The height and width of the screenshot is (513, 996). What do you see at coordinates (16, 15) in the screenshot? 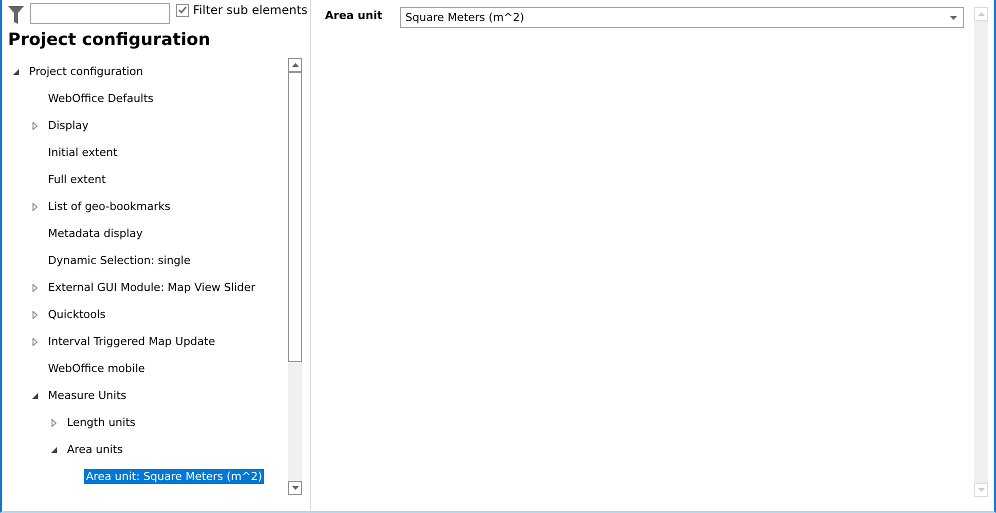
I see `filter-icon` at bounding box center [16, 15].